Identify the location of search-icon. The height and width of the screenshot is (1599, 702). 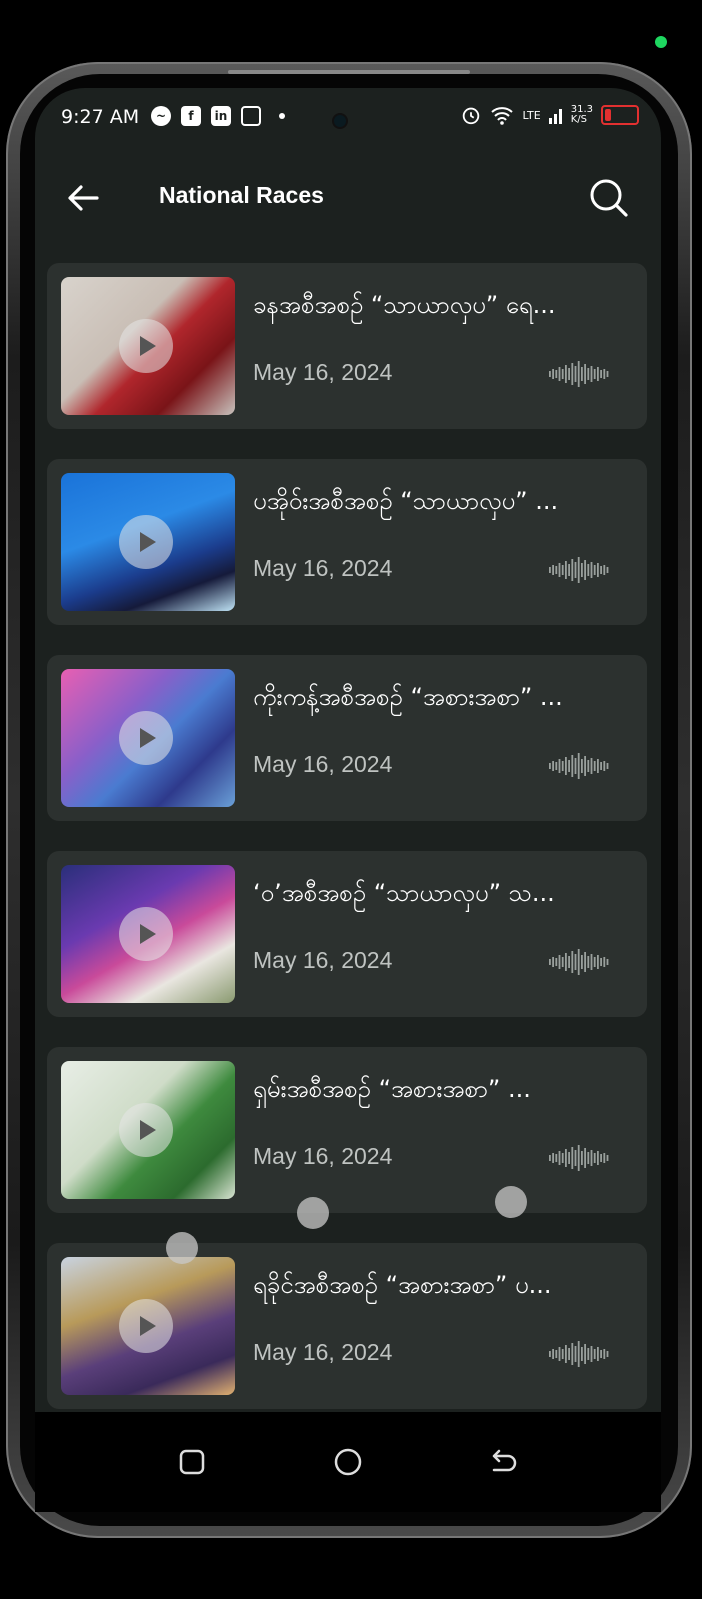
(609, 198).